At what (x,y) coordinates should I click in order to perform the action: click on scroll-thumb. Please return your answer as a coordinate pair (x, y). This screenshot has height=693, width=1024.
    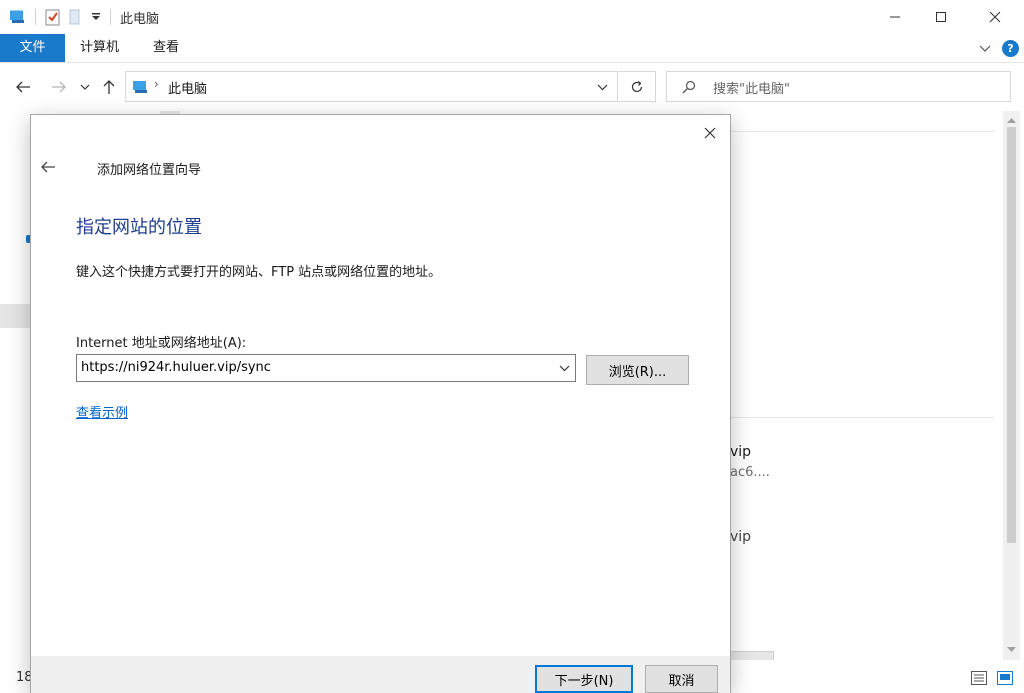
    Looking at the image, I should click on (1011, 335).